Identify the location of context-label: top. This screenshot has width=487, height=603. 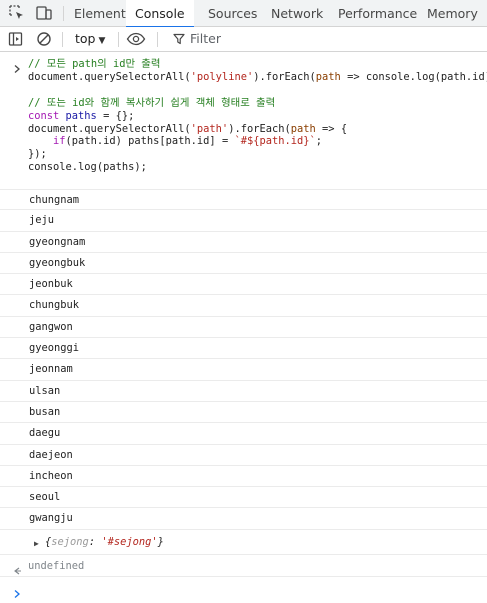
(85, 38).